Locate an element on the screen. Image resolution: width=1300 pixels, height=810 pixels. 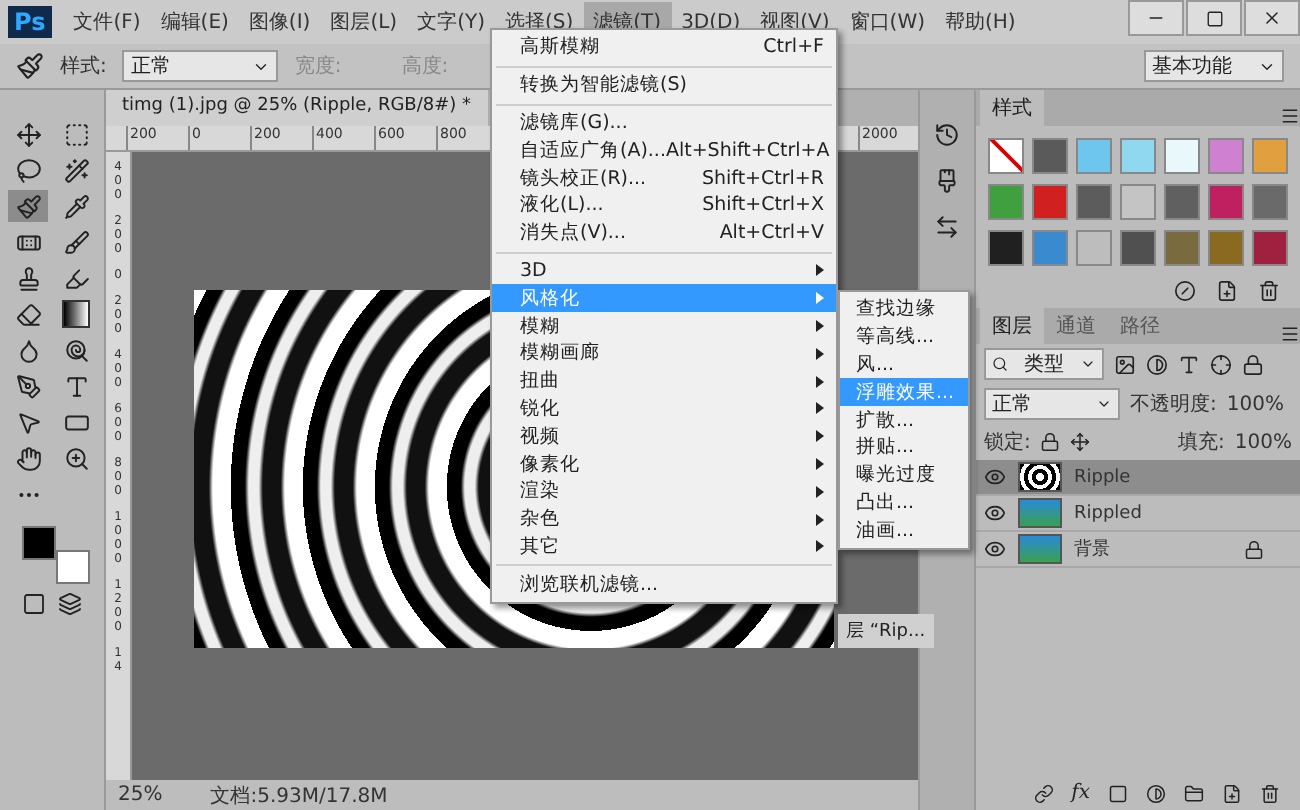
image-filter-icon is located at coordinates (1125, 364).